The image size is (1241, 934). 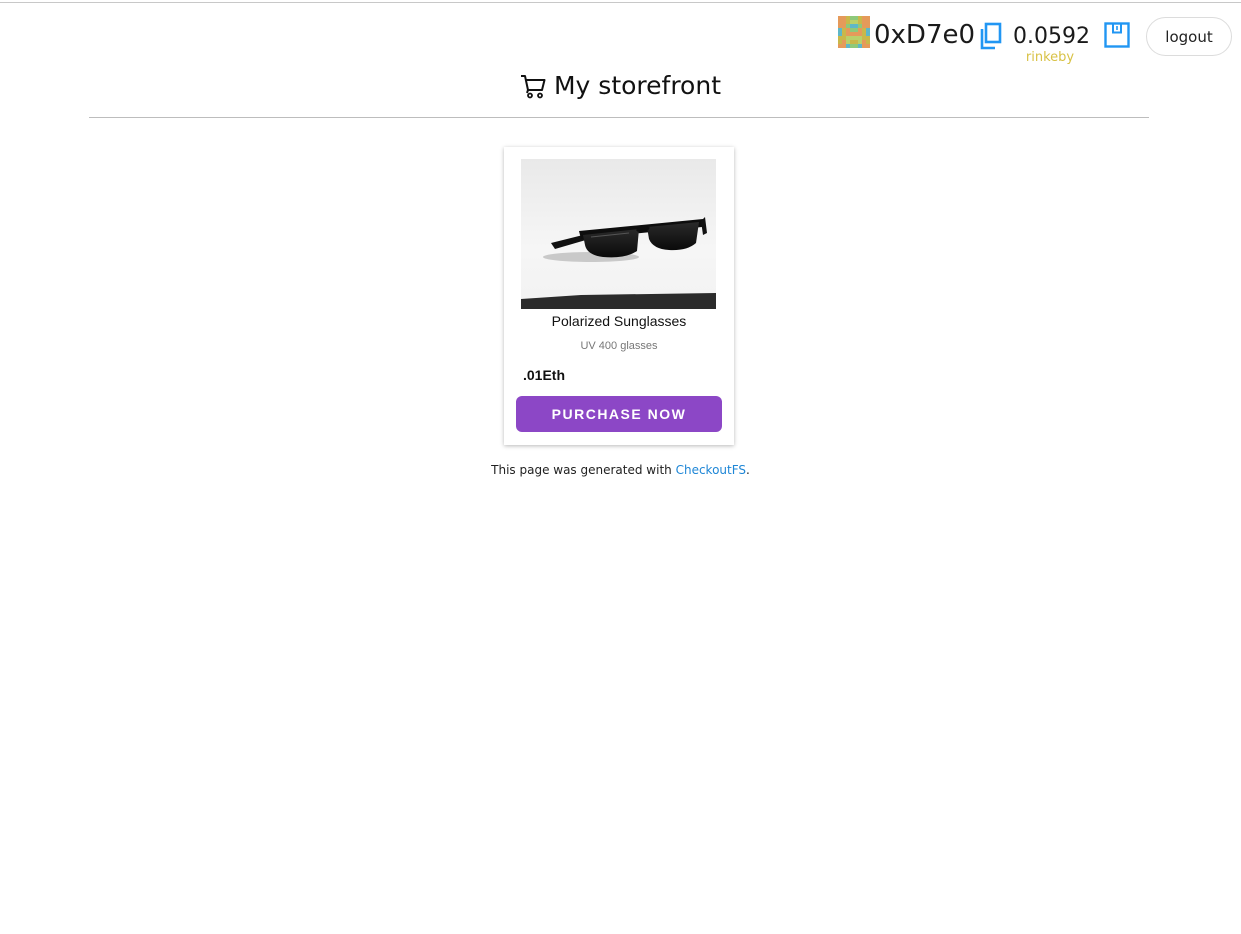 I want to click on sunglasses-photo, so click(x=618, y=234).